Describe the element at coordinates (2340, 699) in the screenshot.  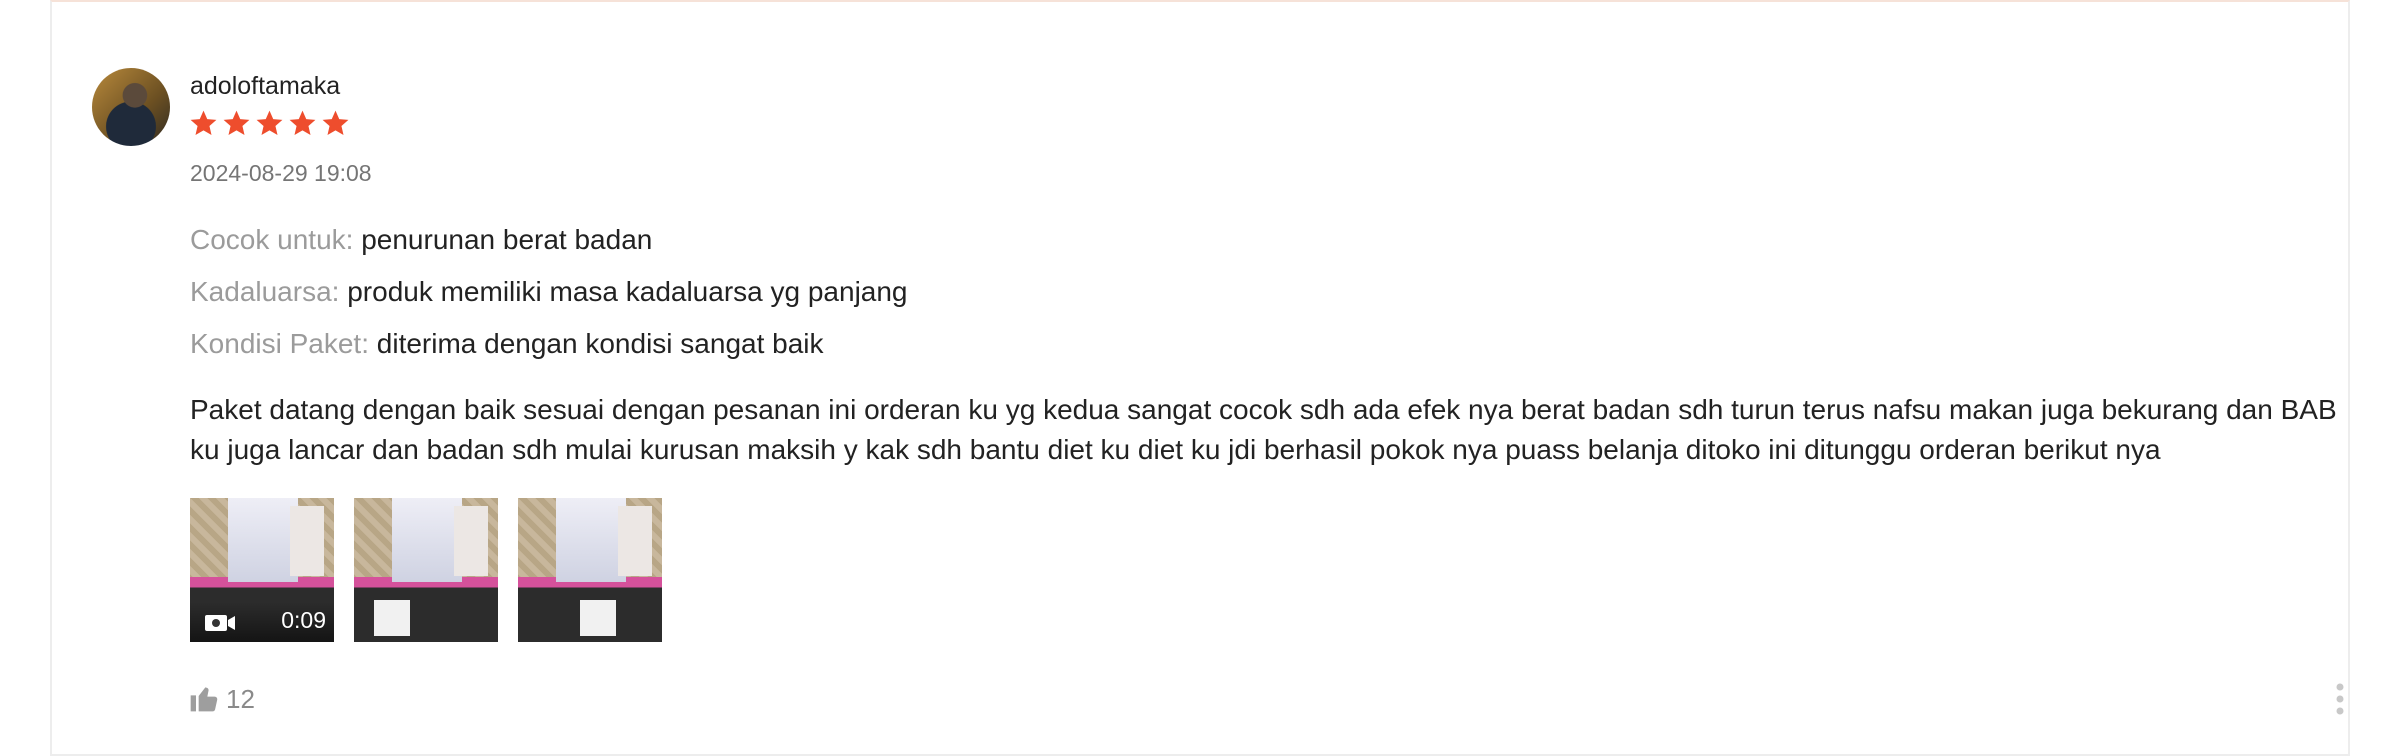
I see `more-vertical-icon` at that location.